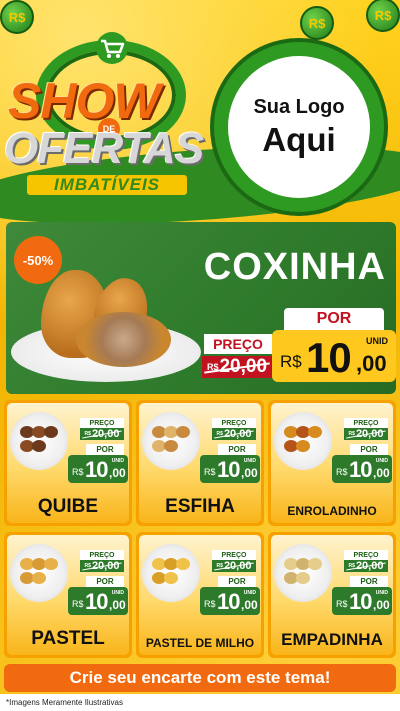  I want to click on product-card: PREÇO R$ 20,00 POR R$ 10 ,00 UNID QUIBE, so click(68, 463).